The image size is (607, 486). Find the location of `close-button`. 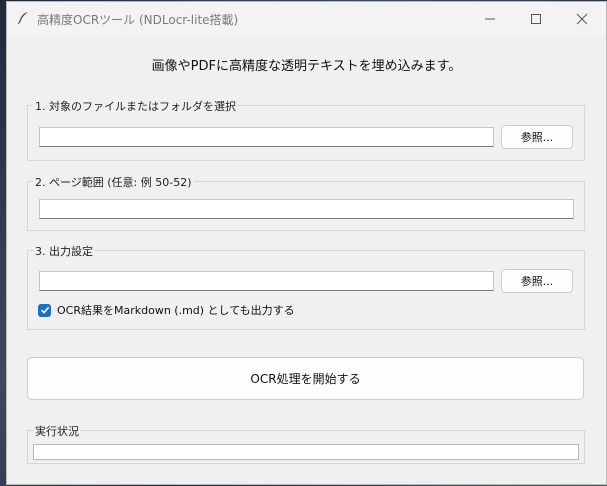

close-button is located at coordinates (582, 18).